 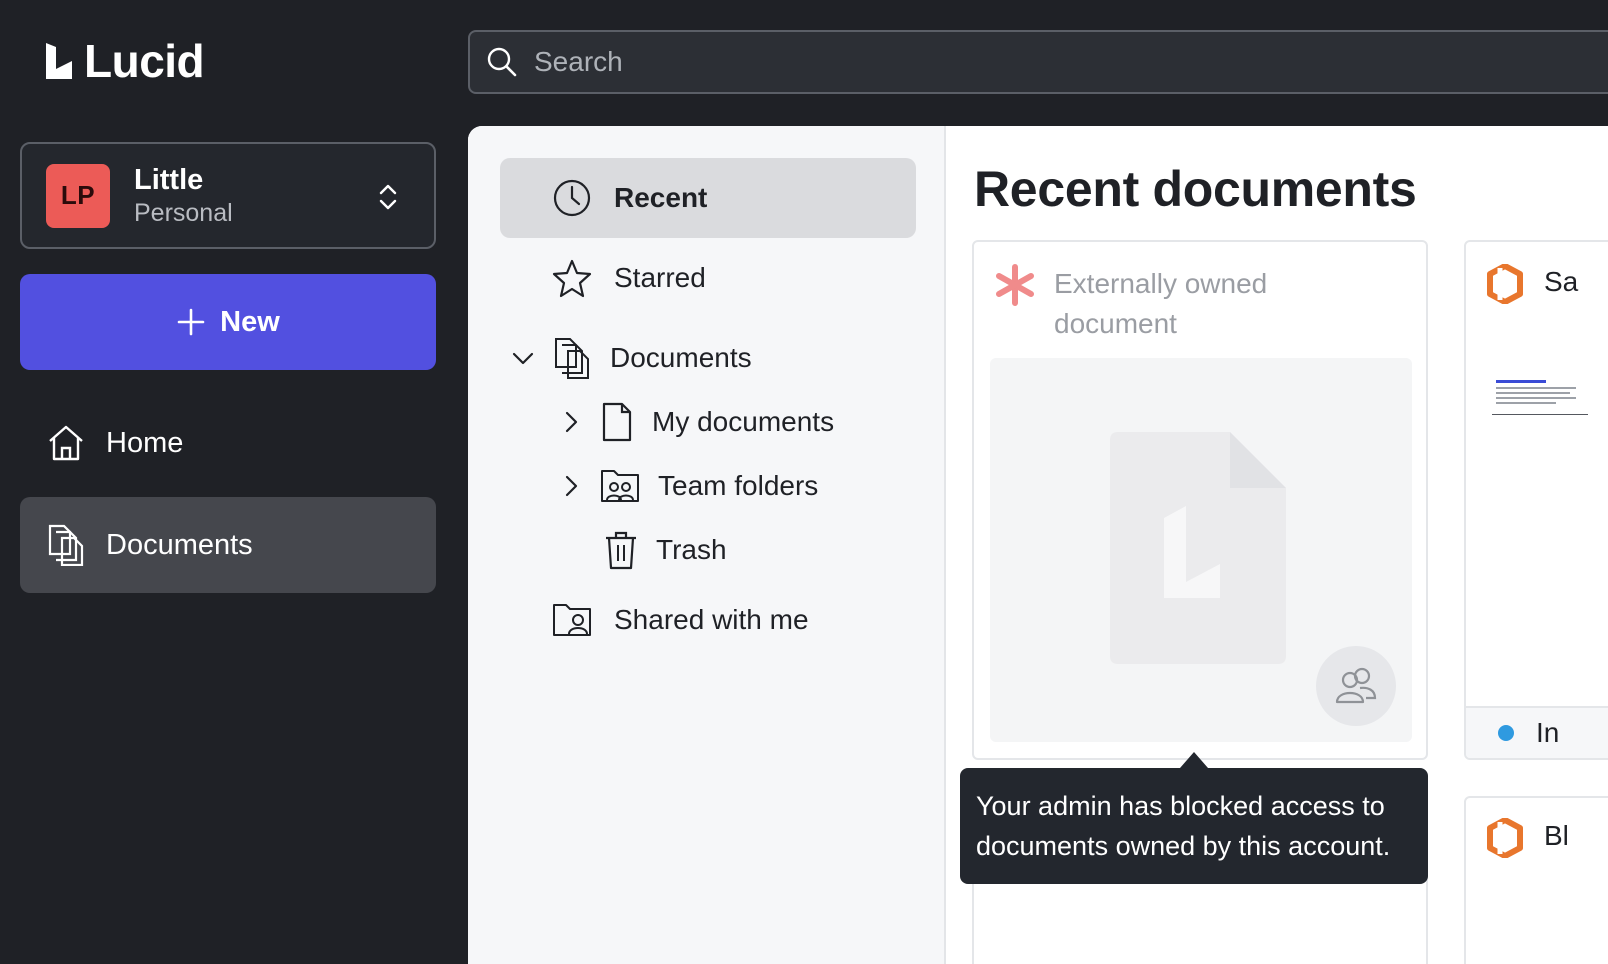 What do you see at coordinates (1548, 732) in the screenshot?
I see `card-status-text: In` at bounding box center [1548, 732].